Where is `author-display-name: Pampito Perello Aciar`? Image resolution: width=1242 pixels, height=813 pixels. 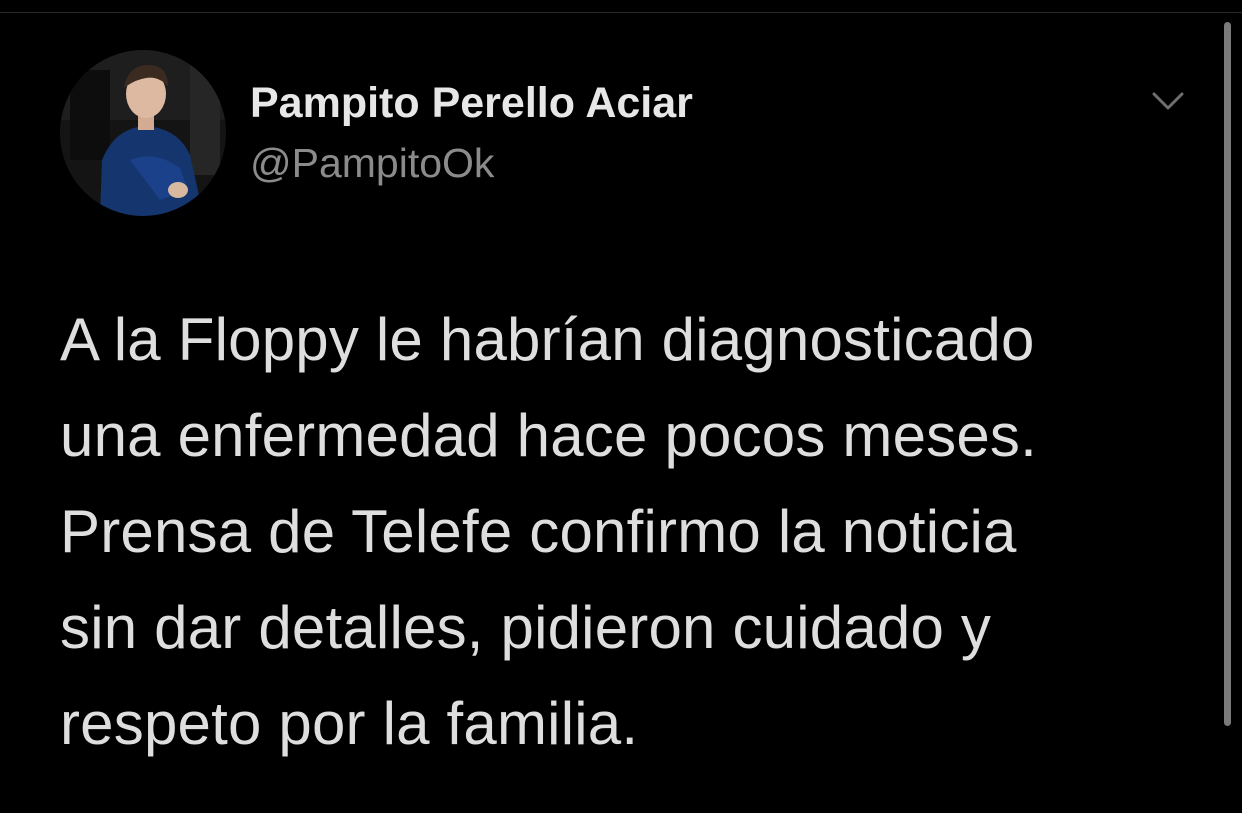 author-display-name: Pampito Perello Aciar is located at coordinates (471, 103).